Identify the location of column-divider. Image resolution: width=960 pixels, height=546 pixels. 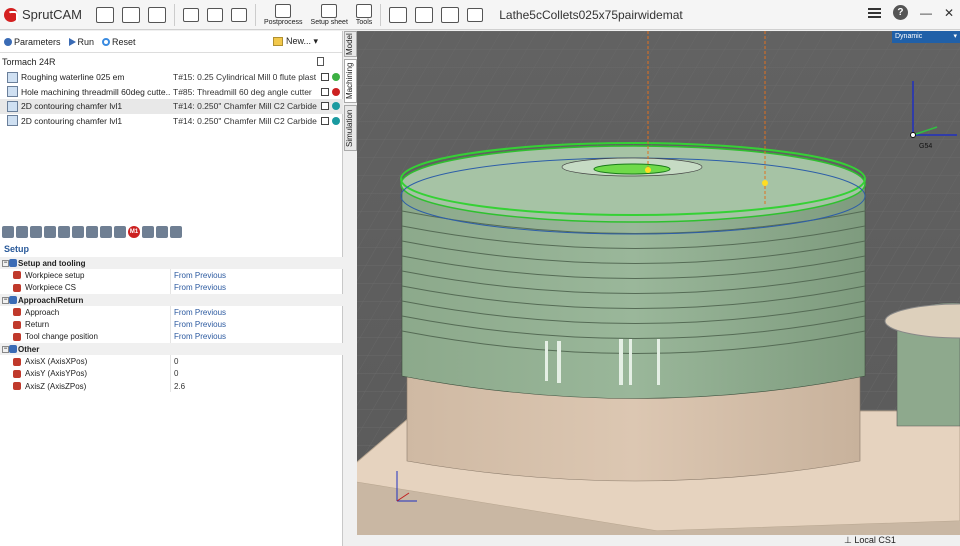
(170, 373).